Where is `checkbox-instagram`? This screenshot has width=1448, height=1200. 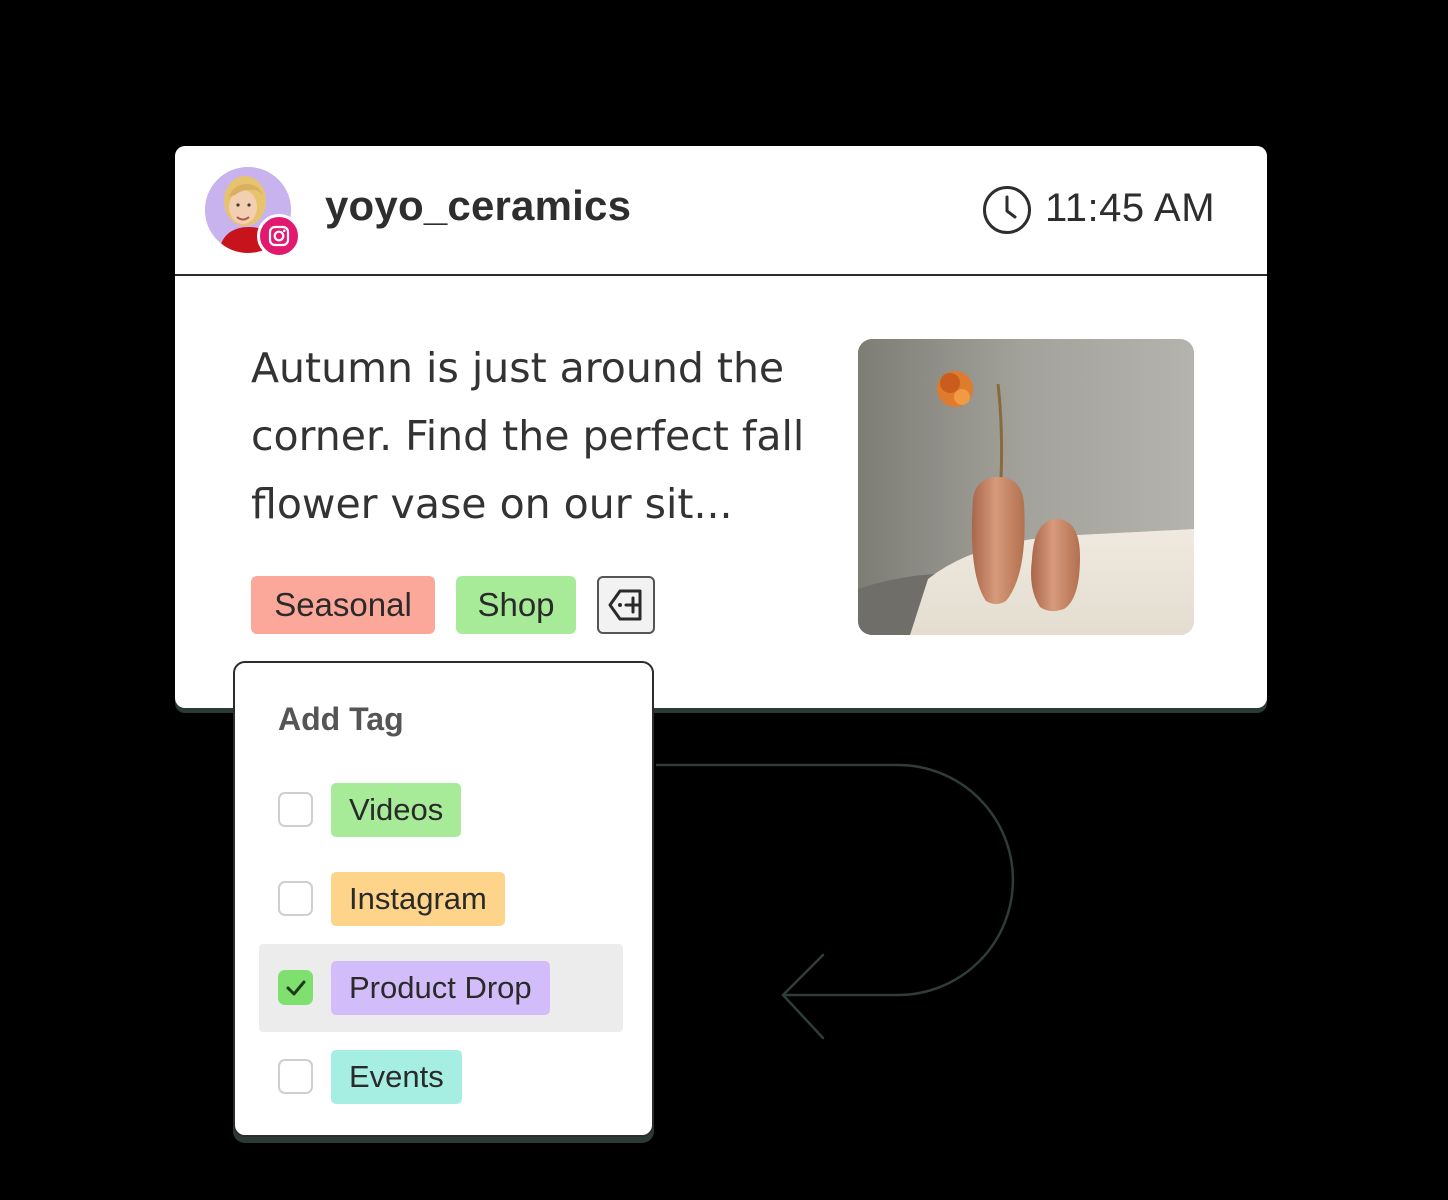 checkbox-instagram is located at coordinates (295, 898).